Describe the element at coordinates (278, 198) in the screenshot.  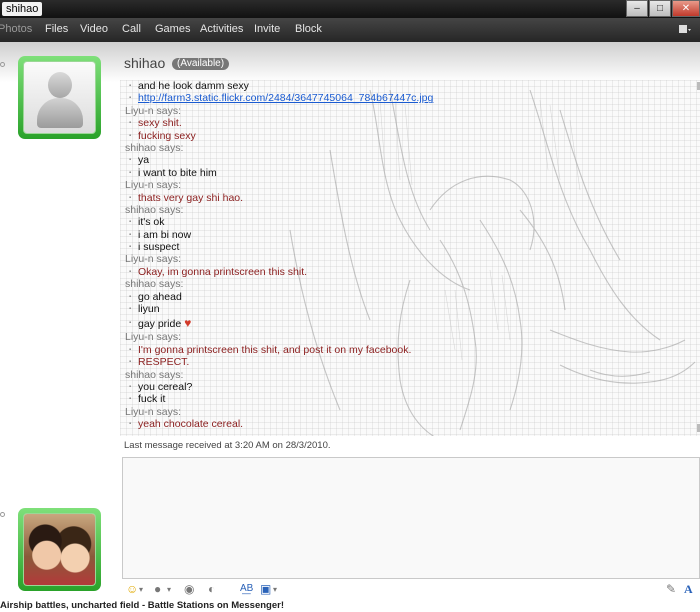
I see `message-line: thats very gay shi hao.` at that location.